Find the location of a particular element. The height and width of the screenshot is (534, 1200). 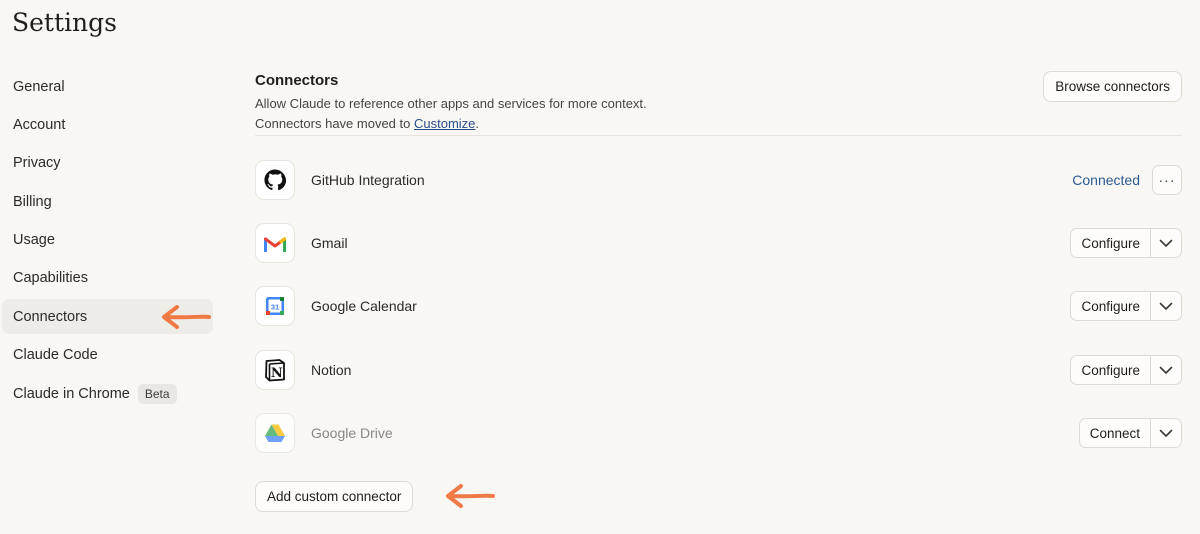

beta-badge: Beta is located at coordinates (157, 393).